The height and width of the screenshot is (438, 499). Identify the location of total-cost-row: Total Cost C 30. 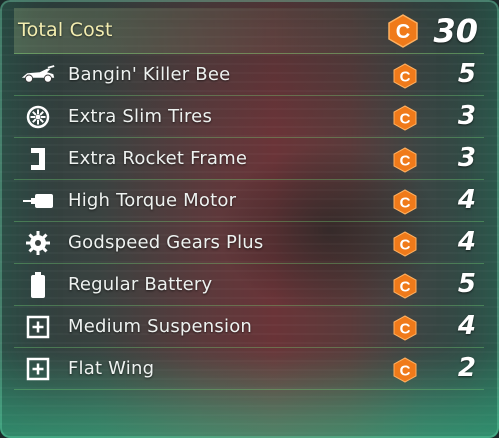
(249, 31).